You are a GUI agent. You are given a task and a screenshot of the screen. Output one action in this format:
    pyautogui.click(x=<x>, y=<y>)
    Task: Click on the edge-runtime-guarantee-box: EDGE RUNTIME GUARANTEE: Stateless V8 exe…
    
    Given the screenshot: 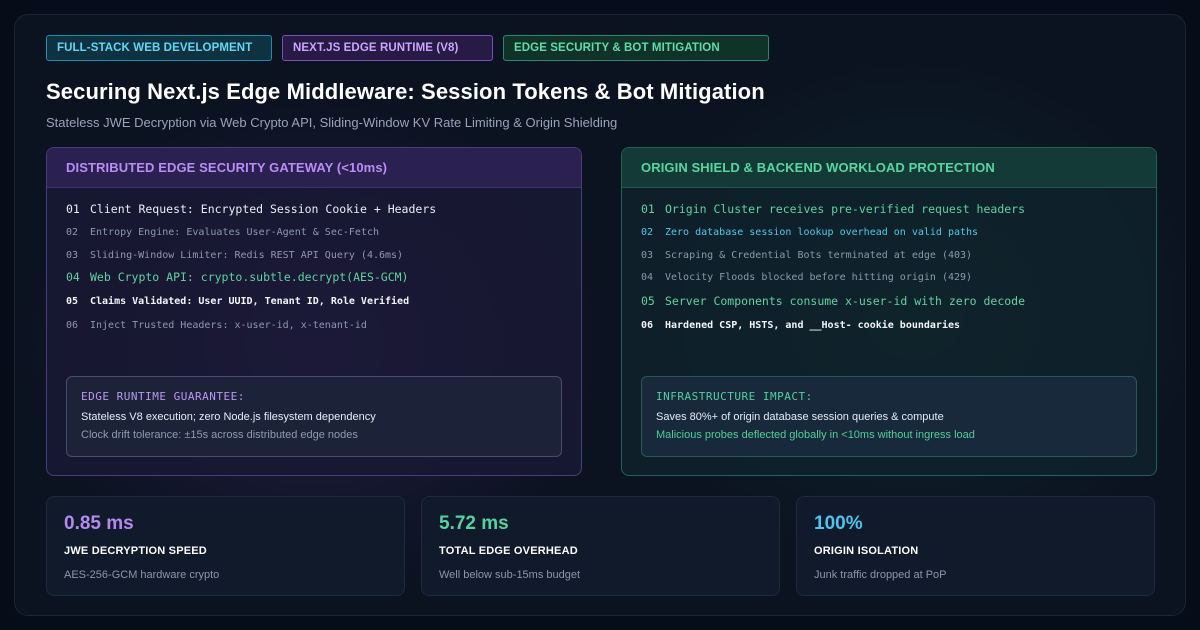 What is the action you would take?
    pyautogui.click(x=314, y=416)
    